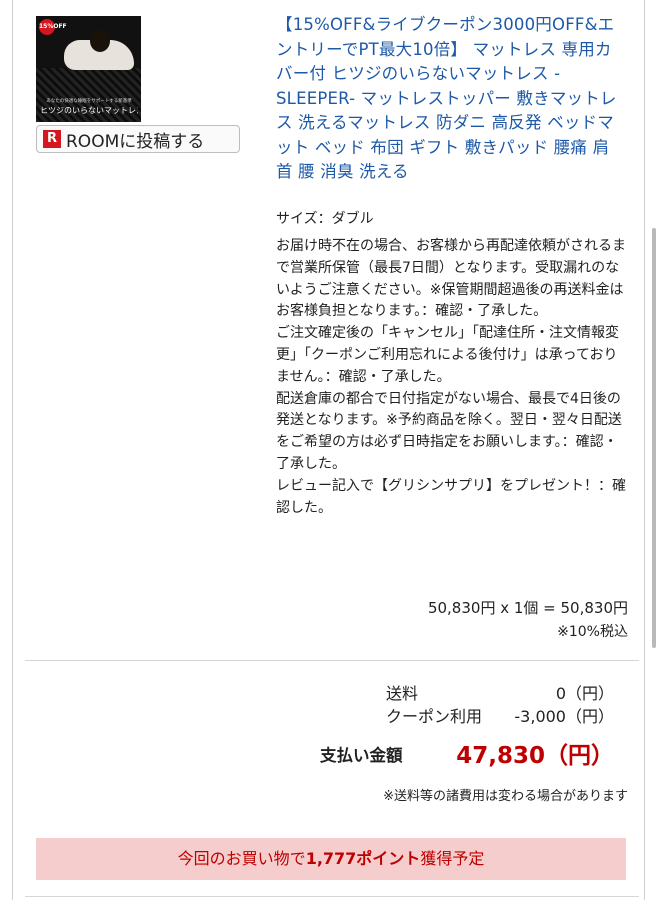  Describe the element at coordinates (325, 219) in the screenshot. I see `size-option: サイズ：ダブル` at that location.